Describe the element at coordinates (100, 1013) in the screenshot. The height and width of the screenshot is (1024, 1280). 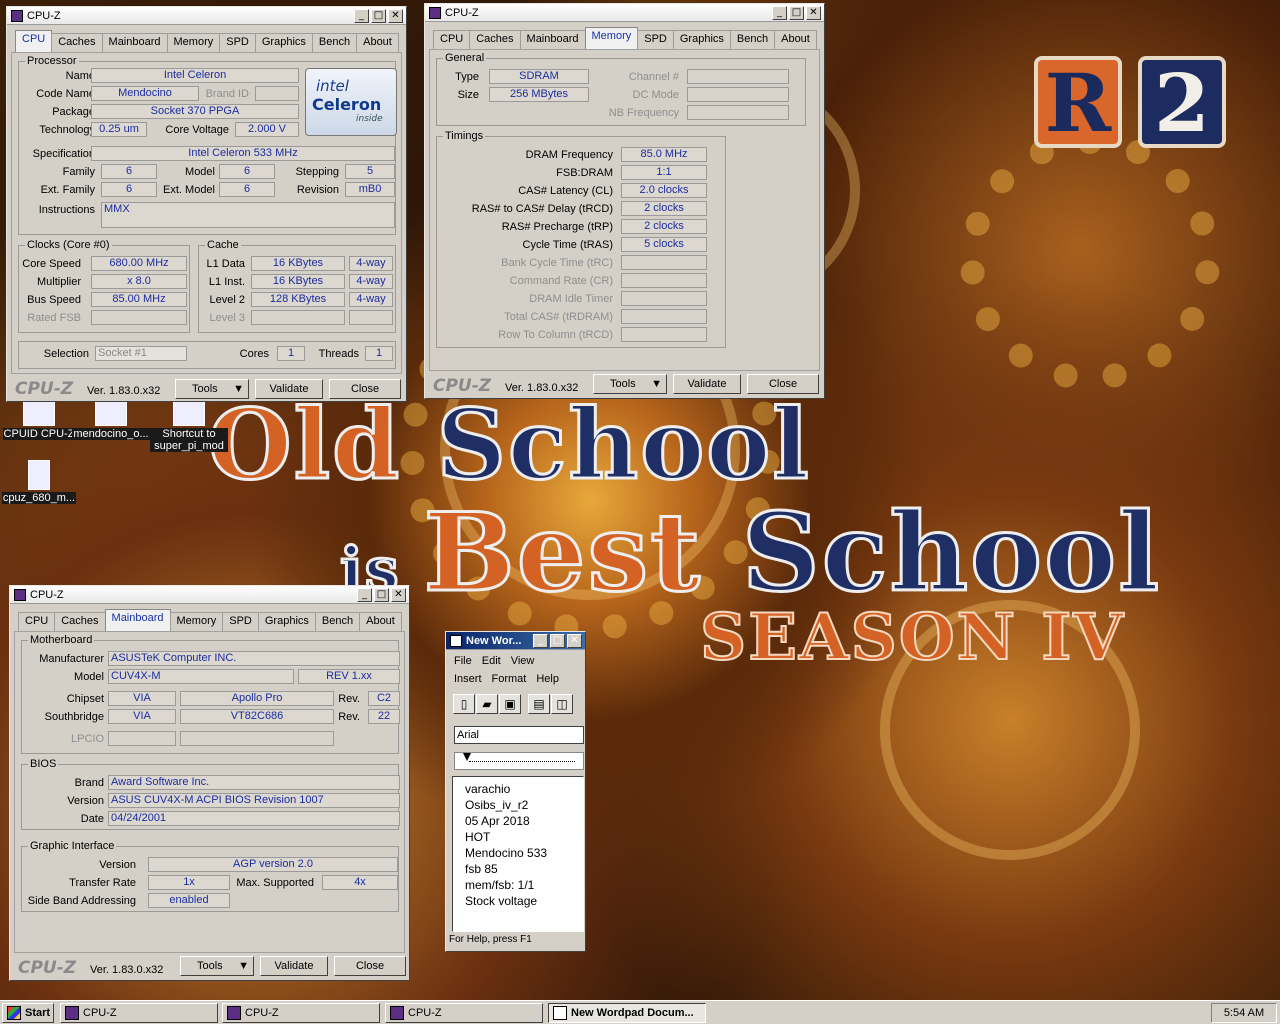
I see `taskbar-label: CPU-Z` at that location.